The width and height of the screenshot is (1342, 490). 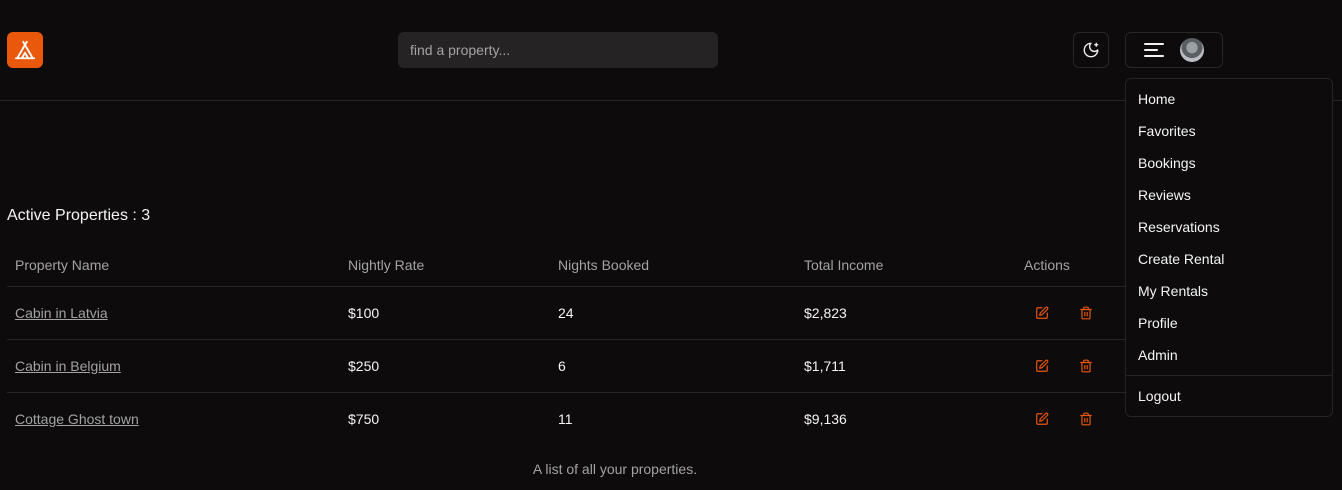 I want to click on table-row: Cabin in Latvia $100 24 $2,823, so click(x=566, y=313).